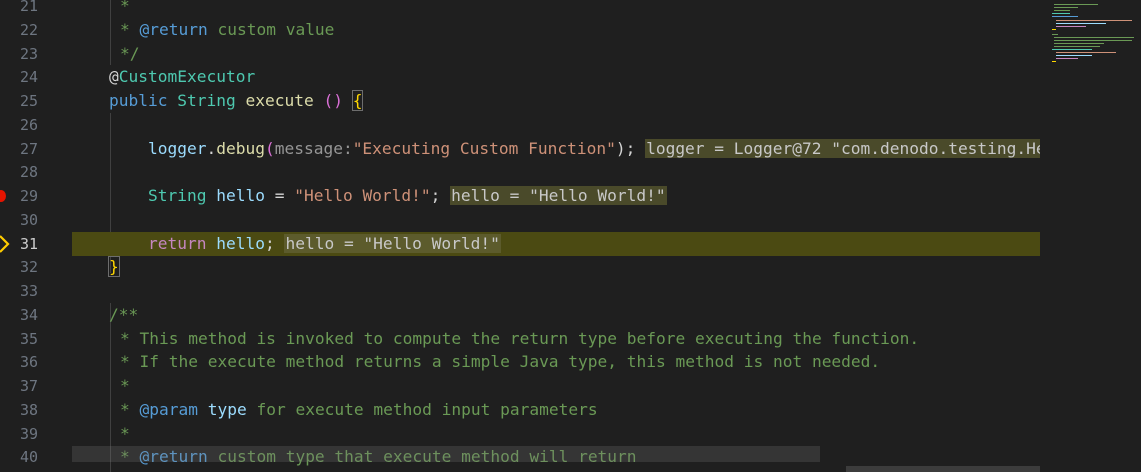 The image size is (1141, 472). What do you see at coordinates (130, 53) in the screenshot?
I see `comment-end: */` at bounding box center [130, 53].